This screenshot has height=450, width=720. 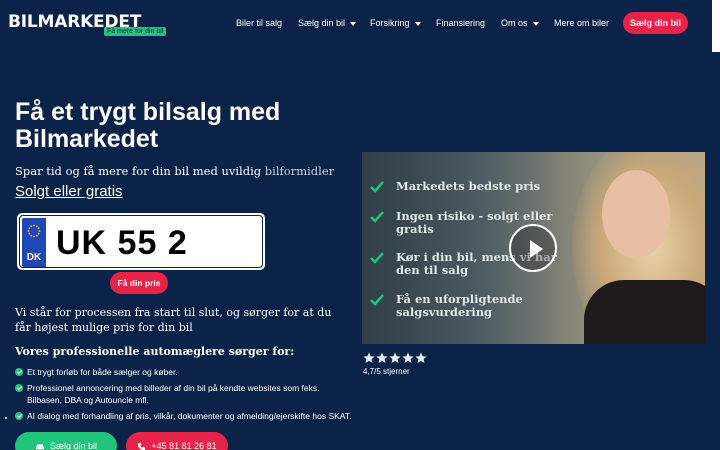 I want to click on page-edge, so click(x=716, y=26).